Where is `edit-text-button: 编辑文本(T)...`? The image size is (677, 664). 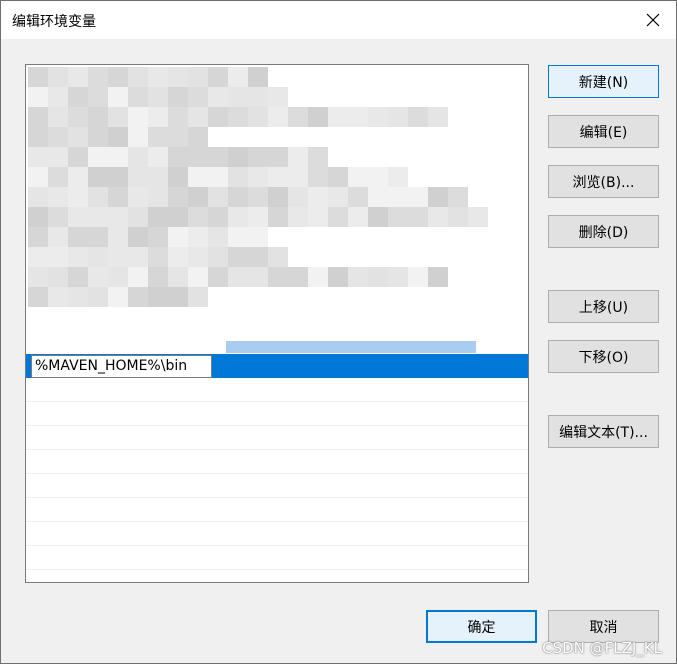 edit-text-button: 编辑文本(T)... is located at coordinates (603, 431).